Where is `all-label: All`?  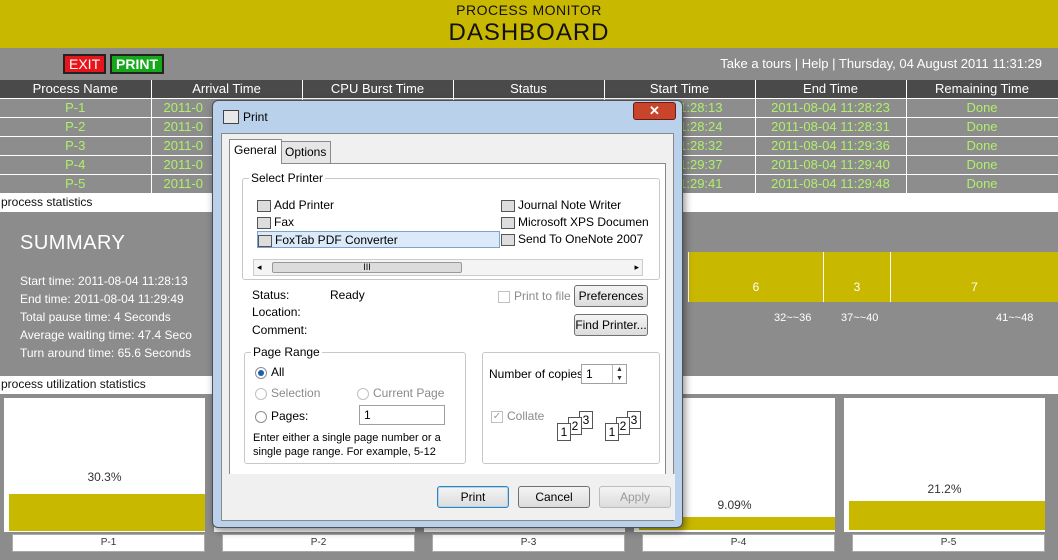 all-label: All is located at coordinates (278, 372).